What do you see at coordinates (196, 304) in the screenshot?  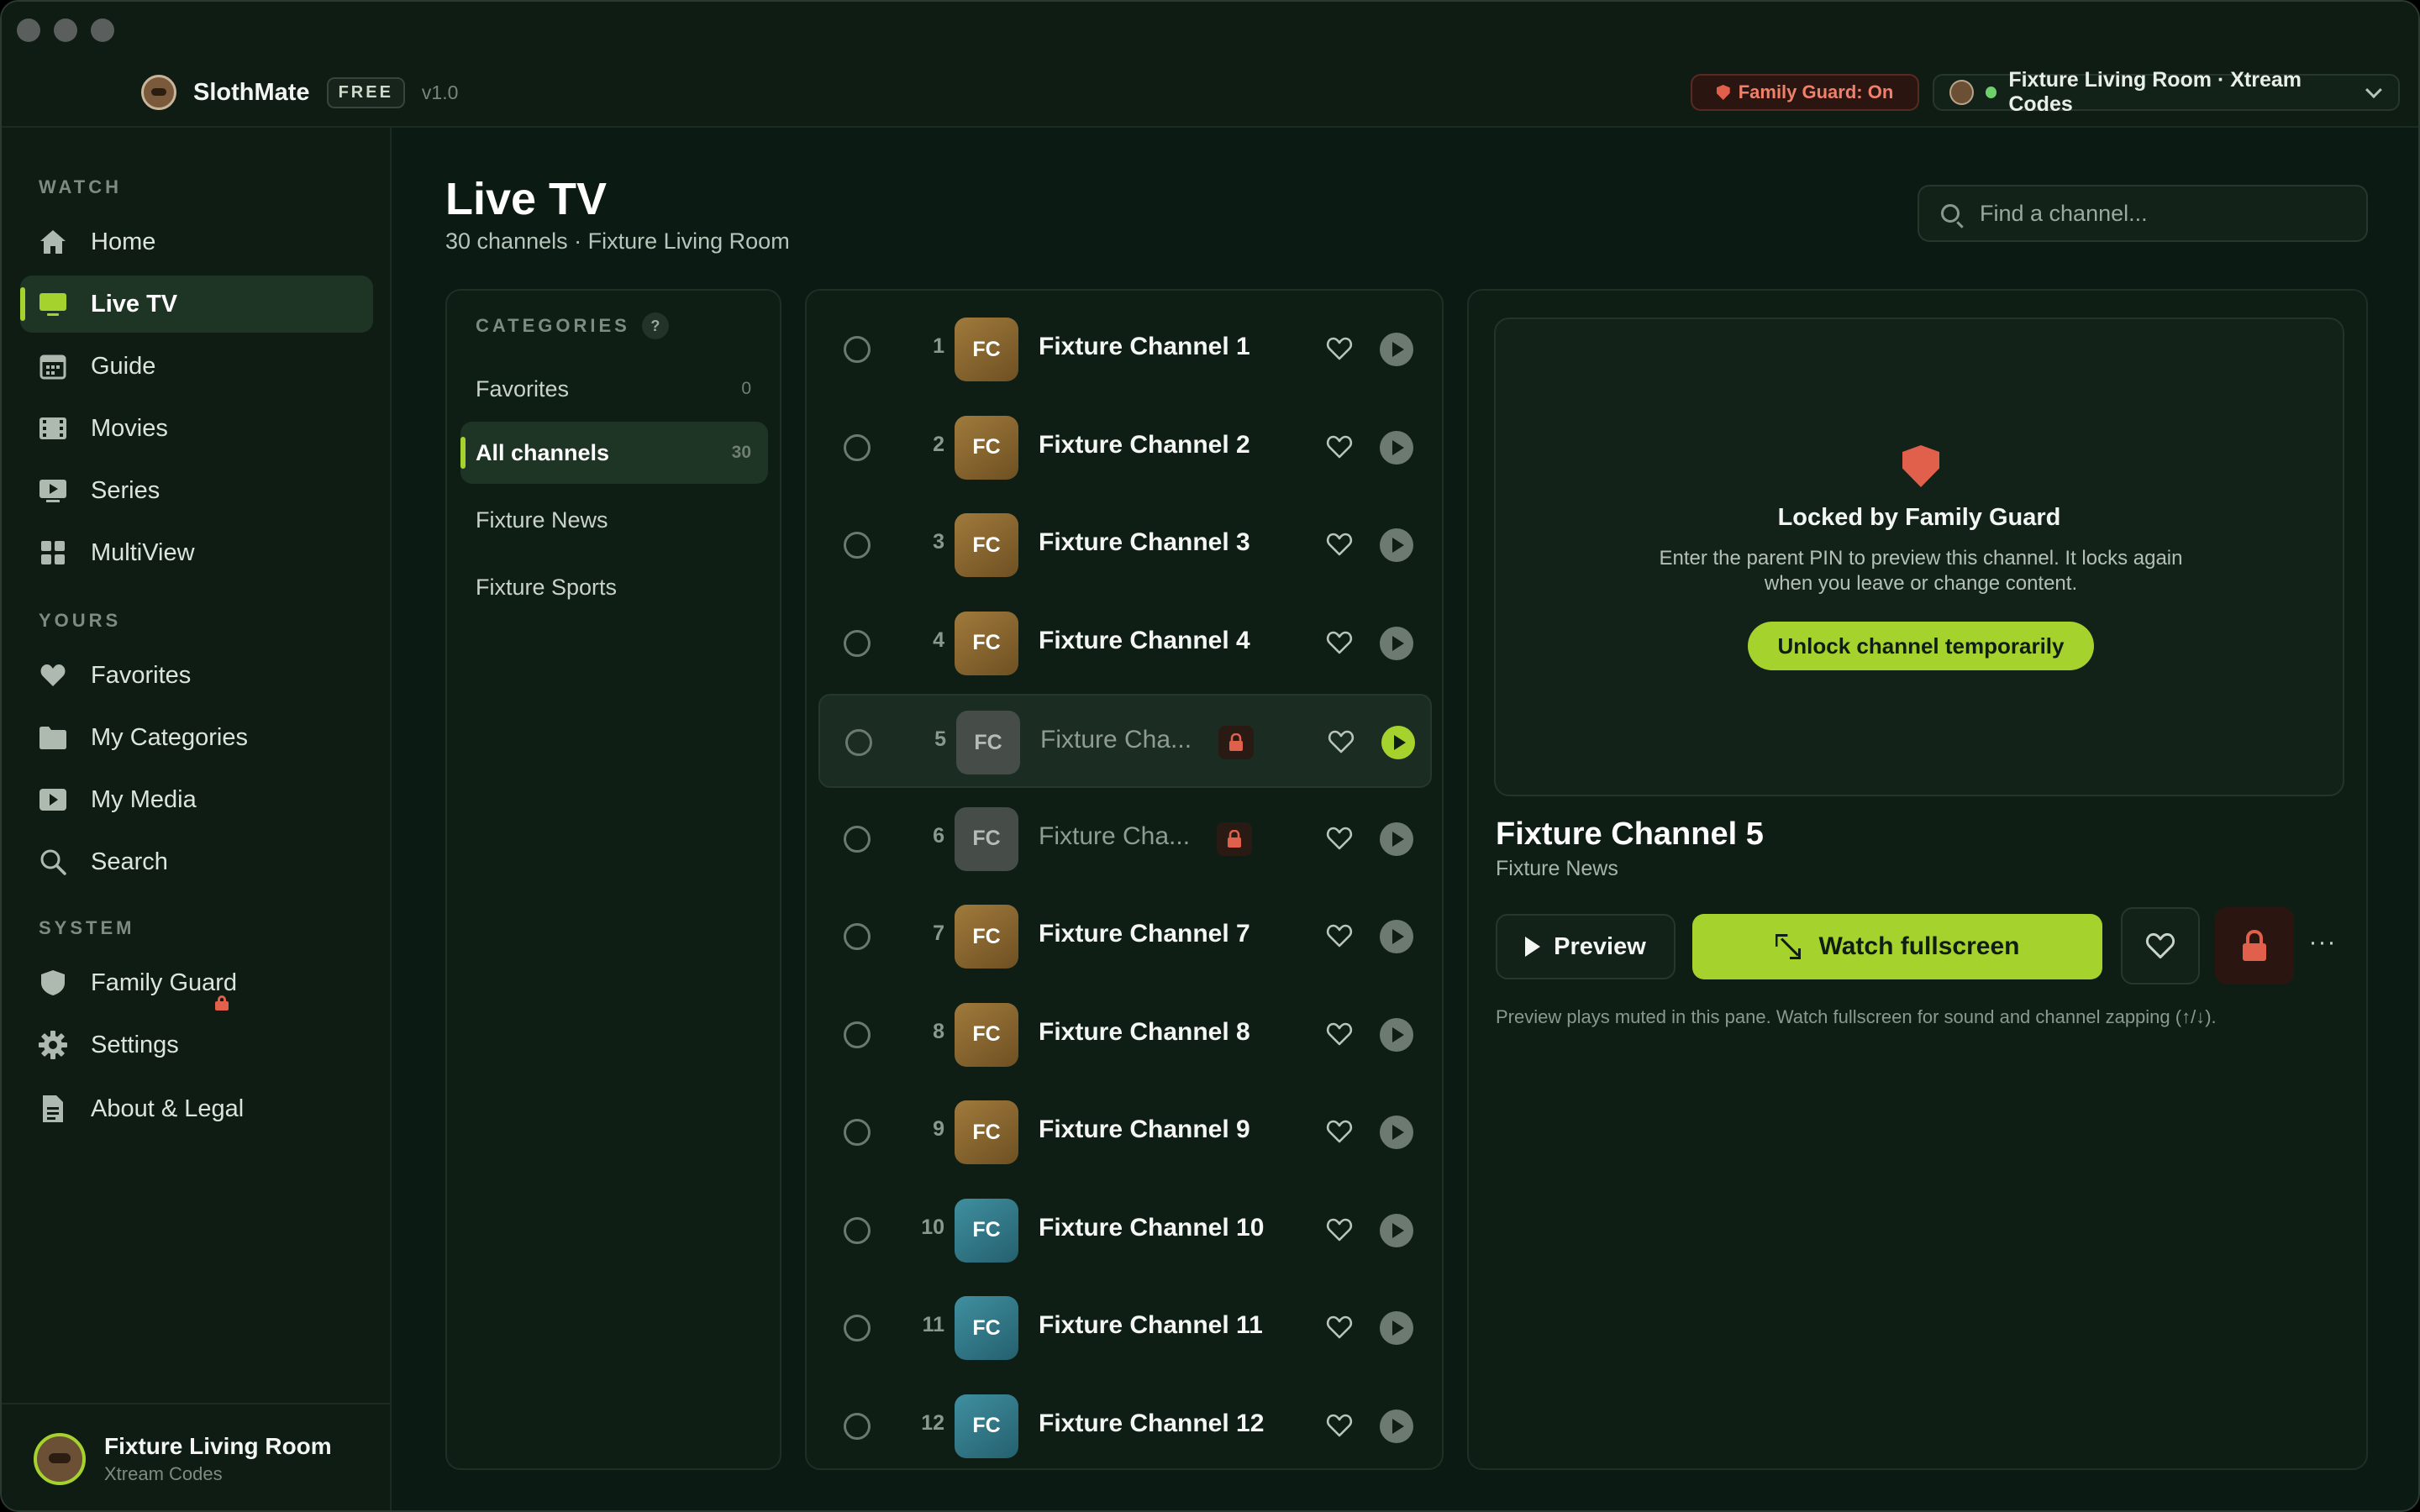 I see `sidebar-item-live-tv: Live TV` at bounding box center [196, 304].